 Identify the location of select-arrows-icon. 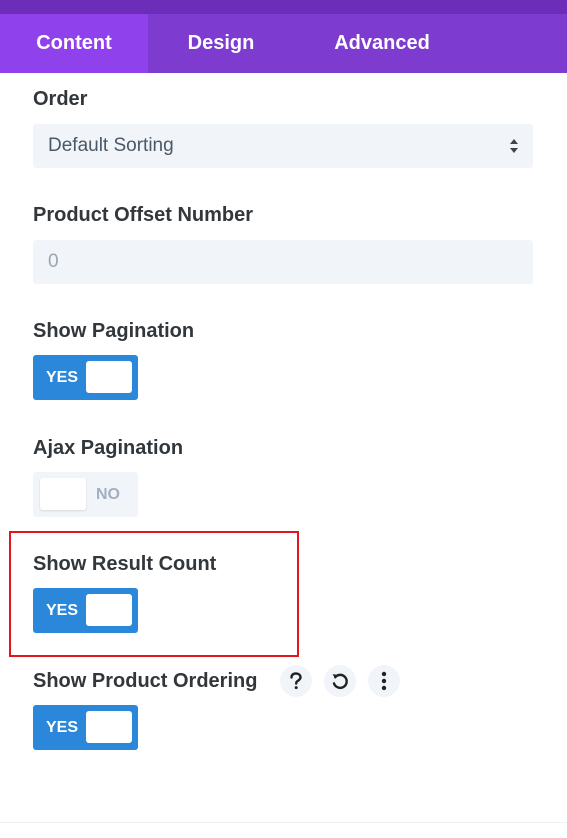
(514, 146).